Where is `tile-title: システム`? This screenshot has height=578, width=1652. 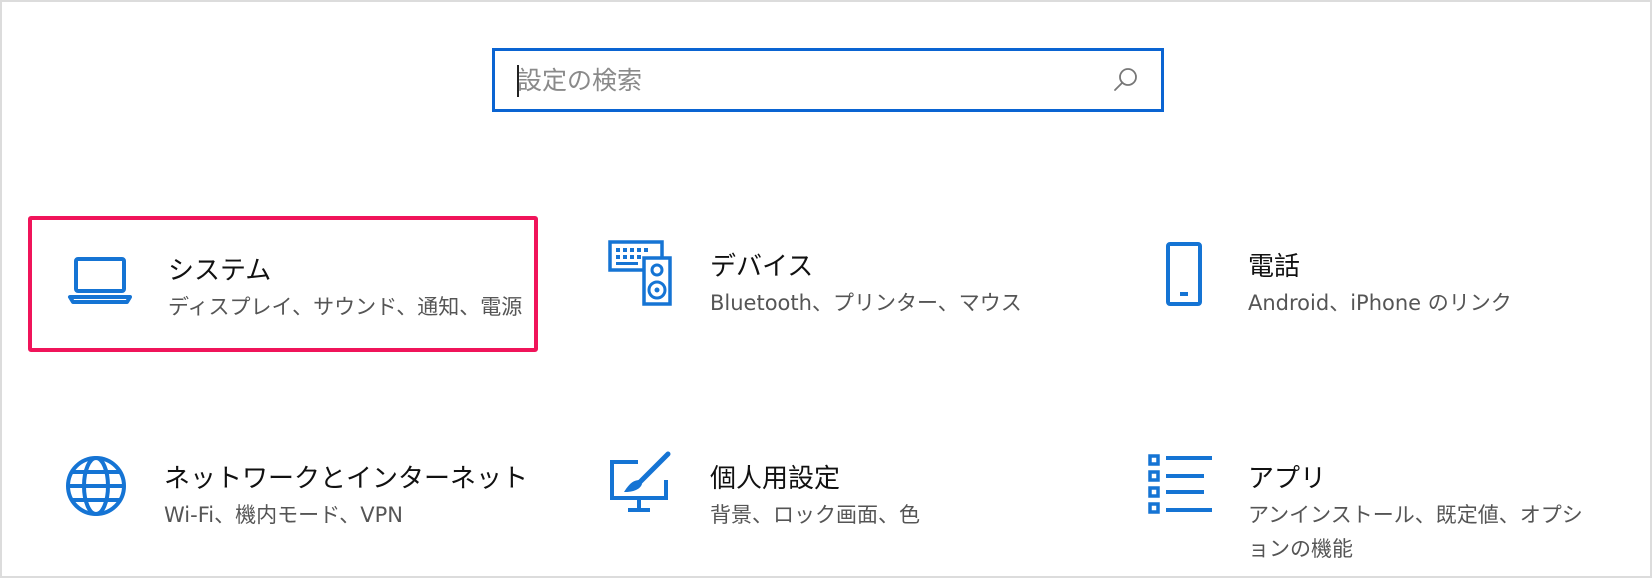 tile-title: システム is located at coordinates (220, 271).